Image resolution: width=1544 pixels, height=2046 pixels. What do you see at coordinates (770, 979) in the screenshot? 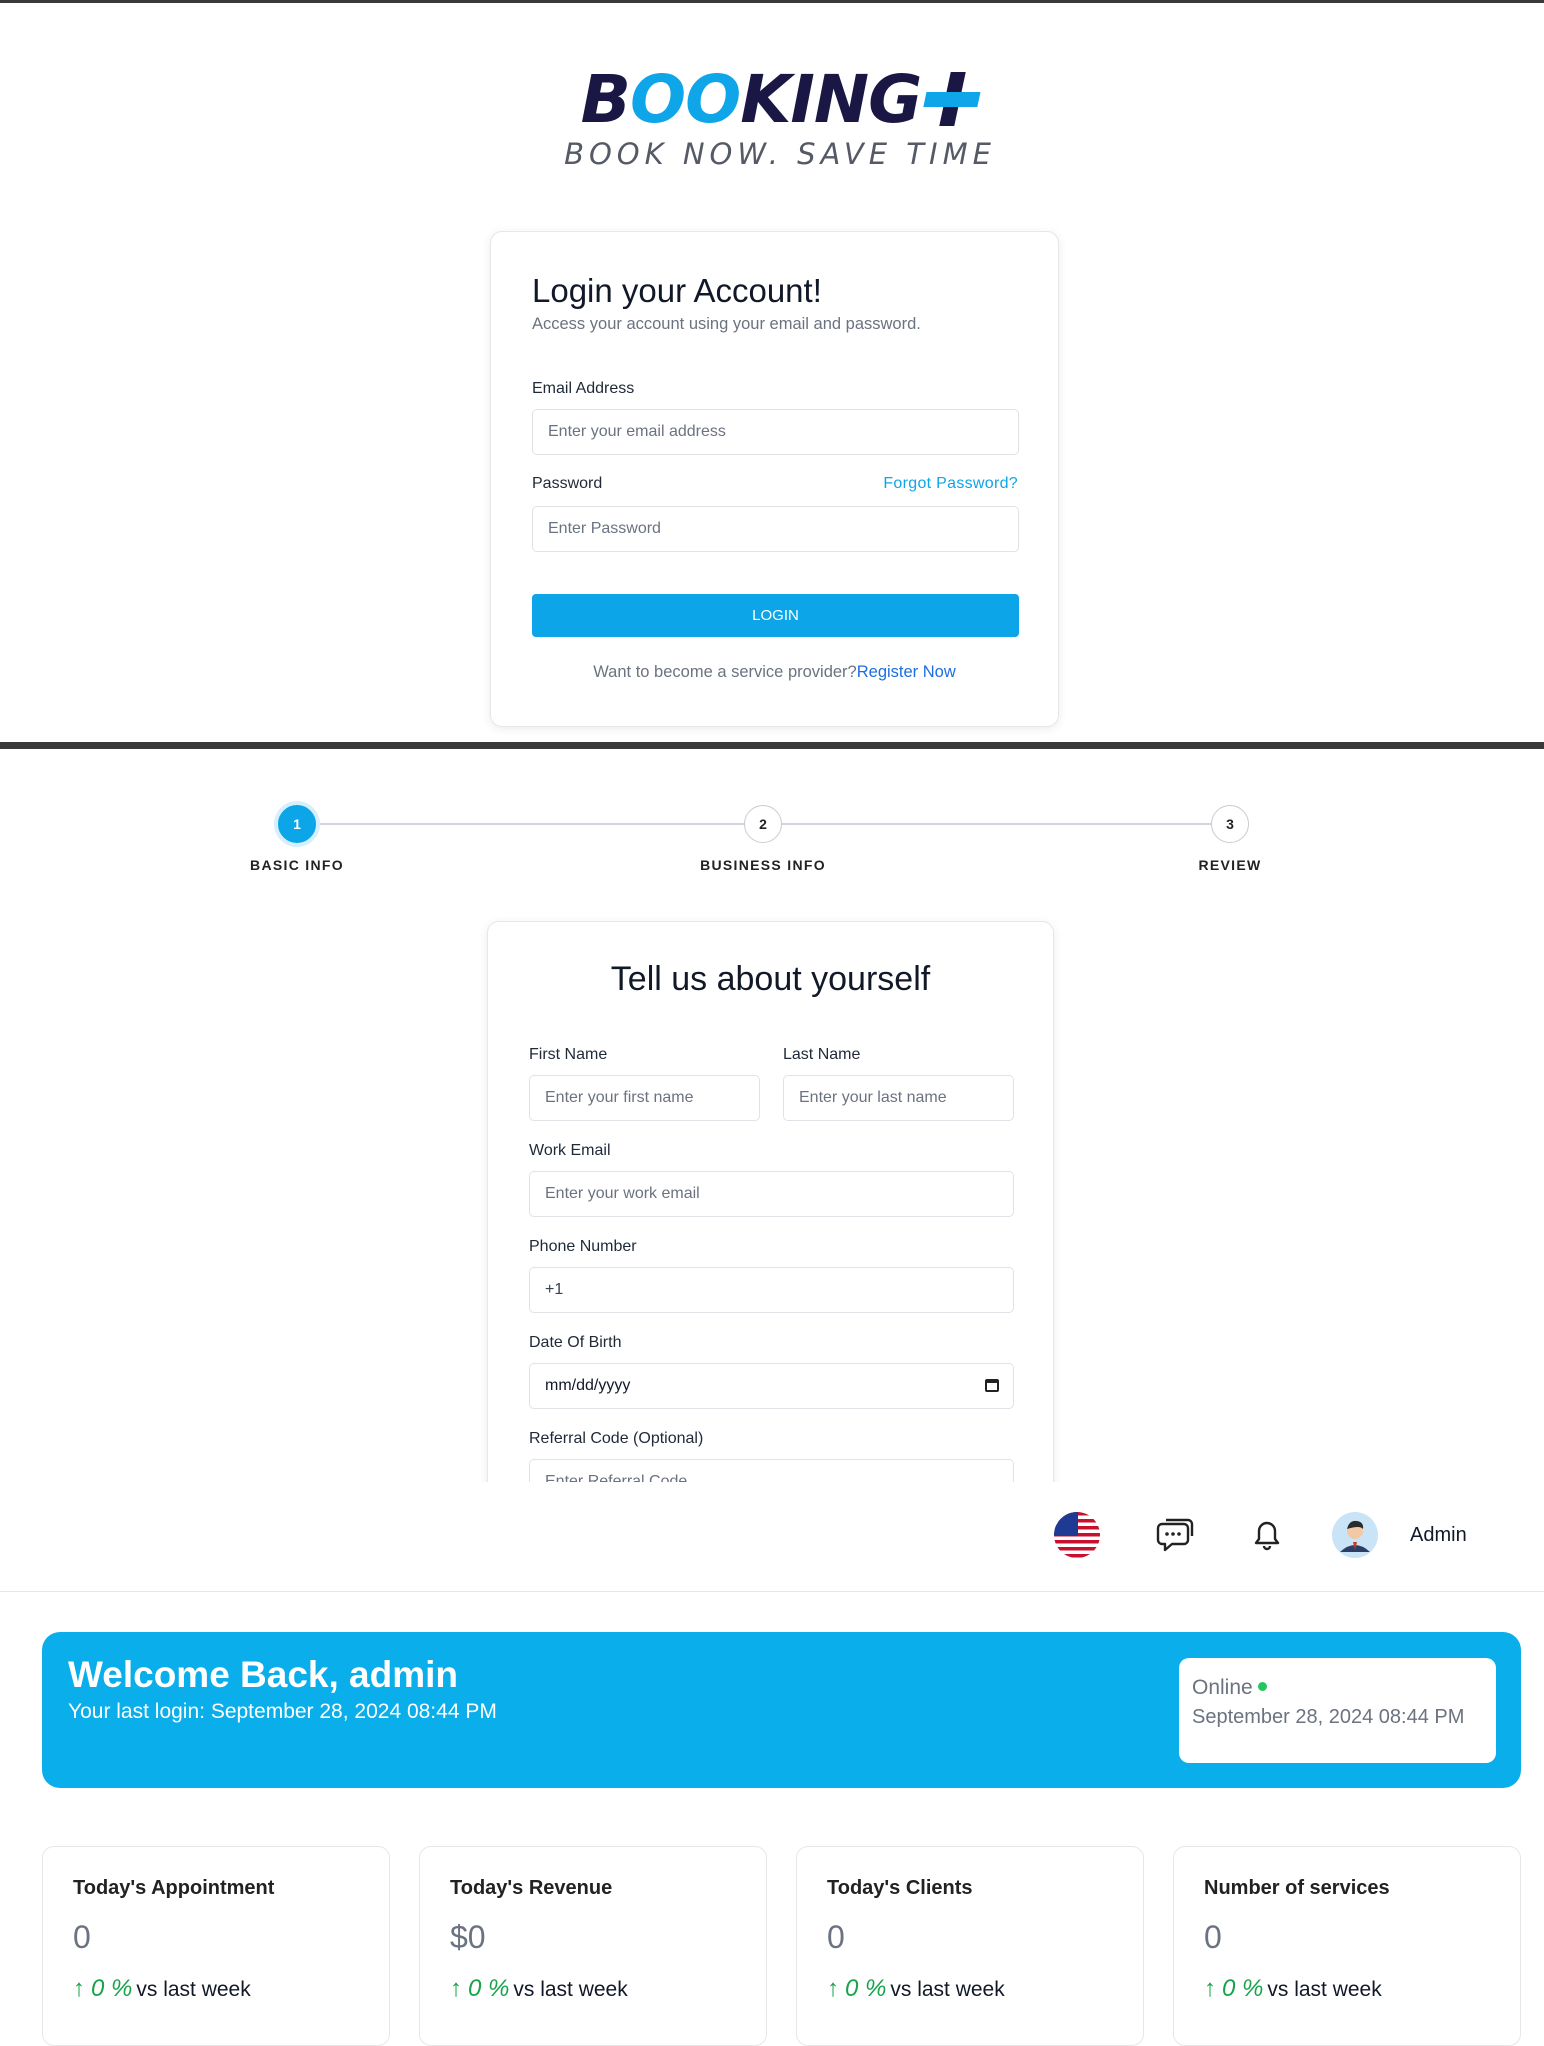
I see `register-title: Tell us about yourself` at bounding box center [770, 979].